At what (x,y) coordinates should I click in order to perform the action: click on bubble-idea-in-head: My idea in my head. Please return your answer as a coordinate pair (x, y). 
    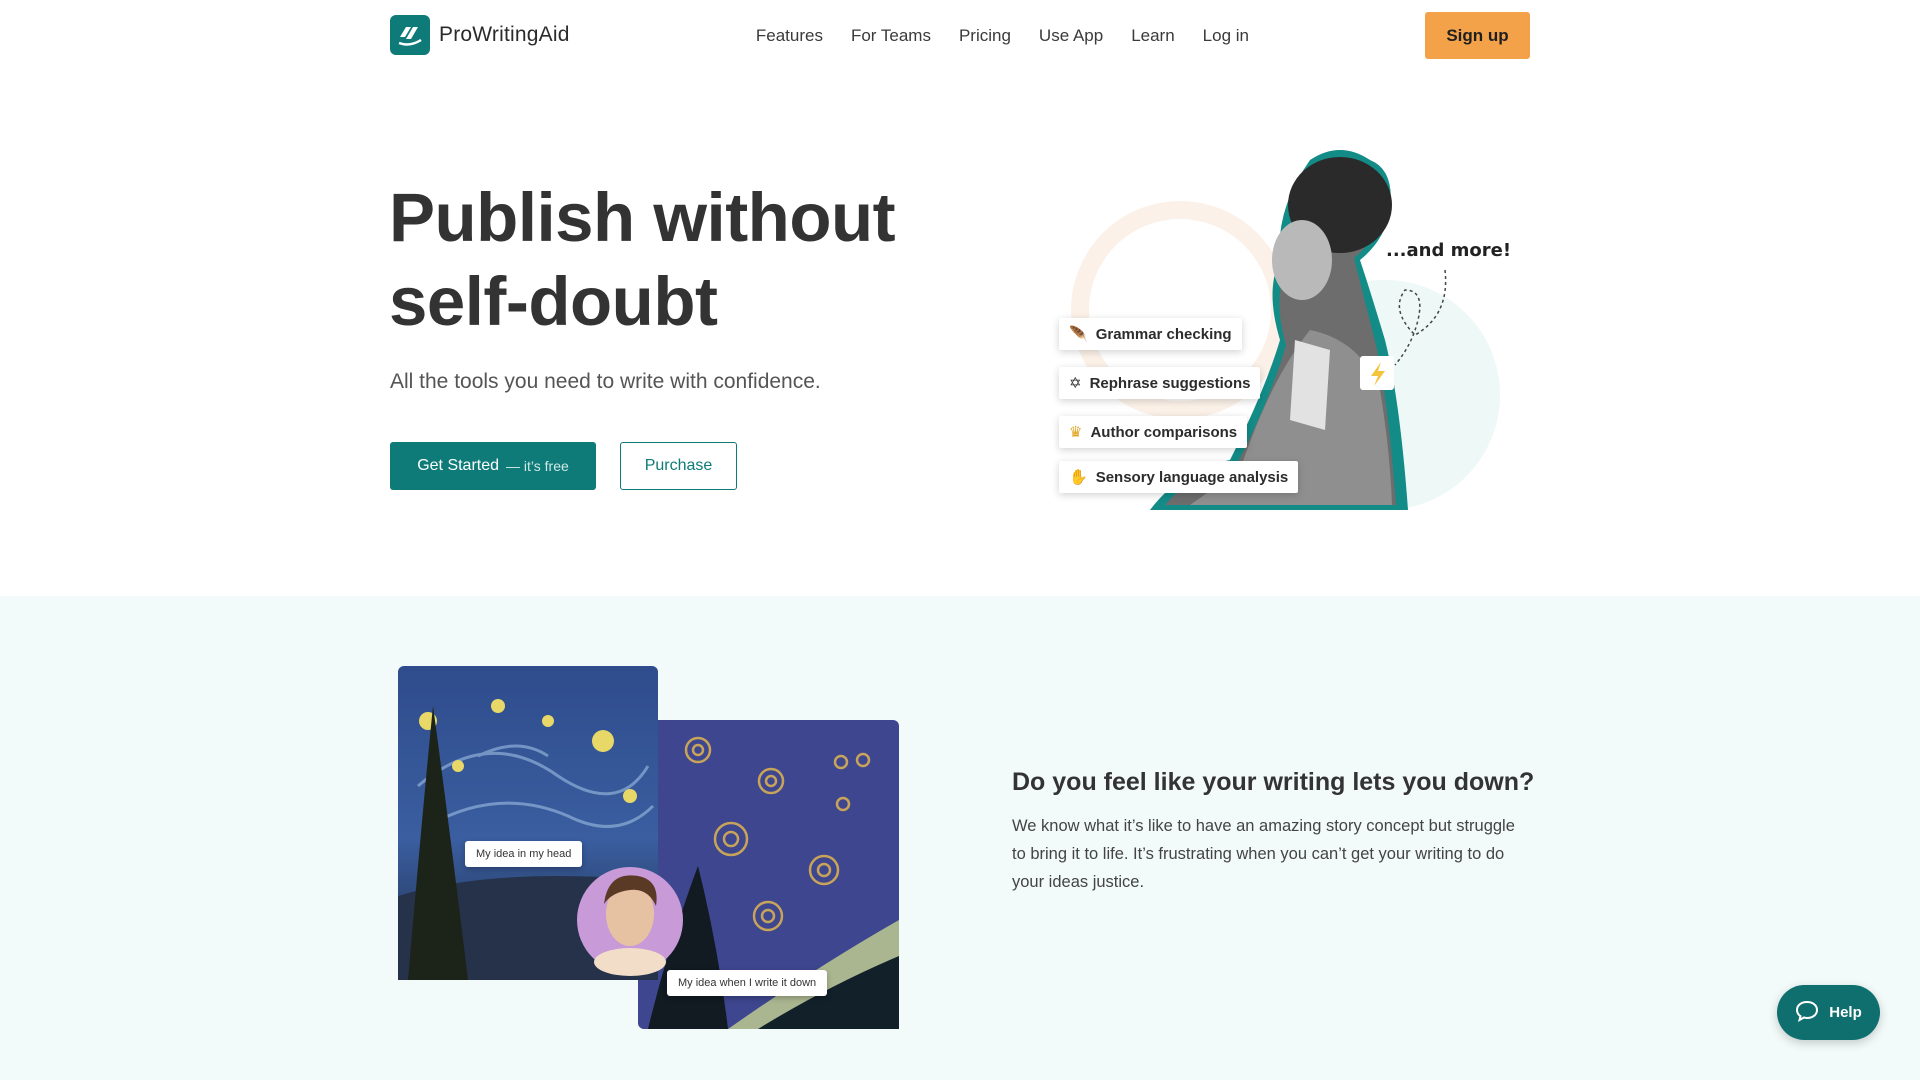
    Looking at the image, I should click on (524, 854).